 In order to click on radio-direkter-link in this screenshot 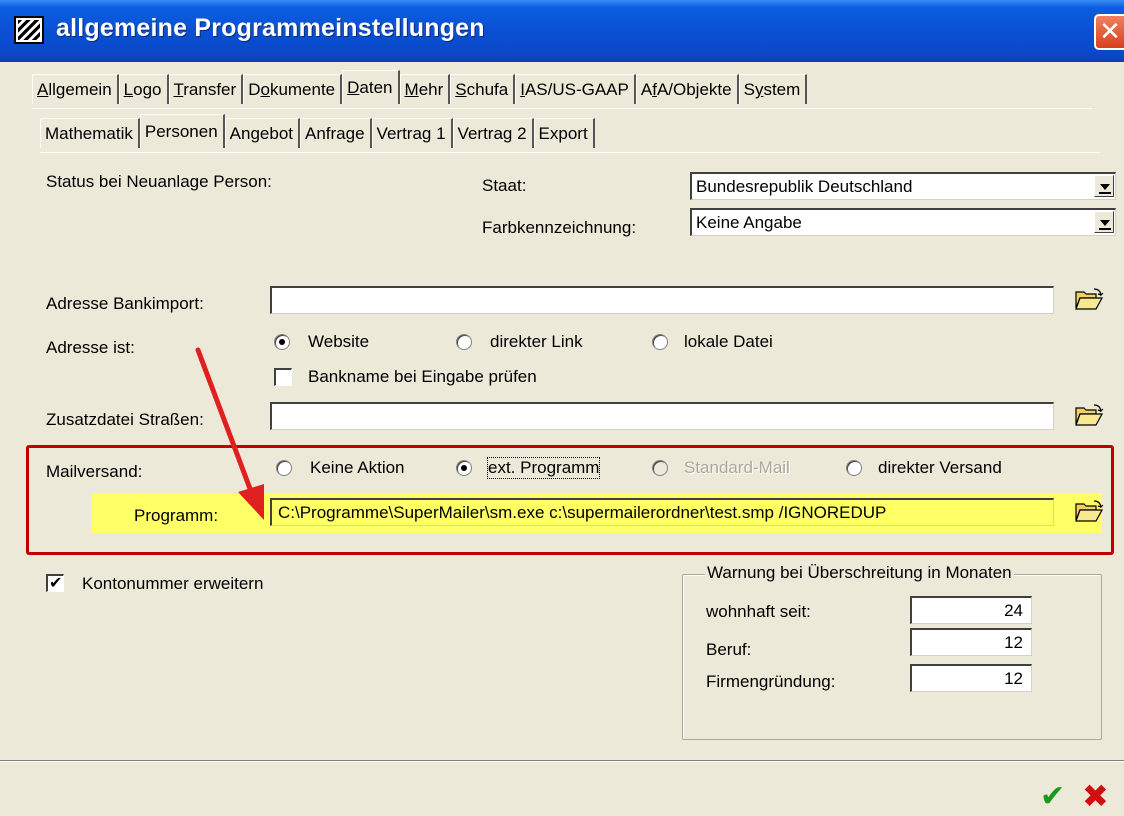, I will do `click(464, 342)`.